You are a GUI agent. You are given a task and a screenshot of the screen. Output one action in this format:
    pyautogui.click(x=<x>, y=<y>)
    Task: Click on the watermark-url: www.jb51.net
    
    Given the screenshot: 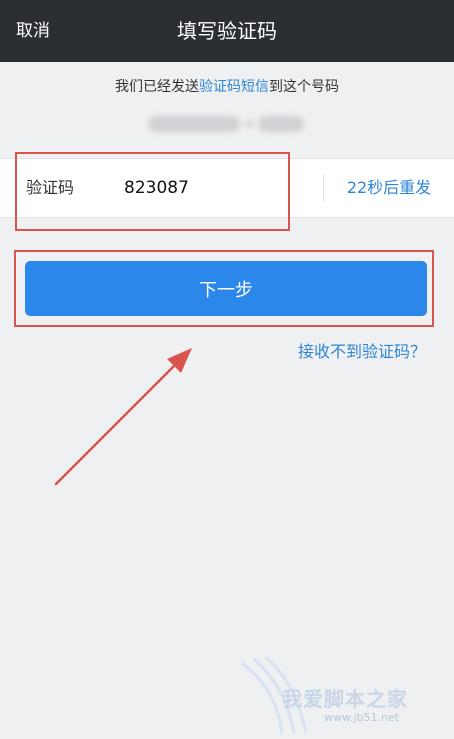 What is the action you would take?
    pyautogui.click(x=362, y=717)
    